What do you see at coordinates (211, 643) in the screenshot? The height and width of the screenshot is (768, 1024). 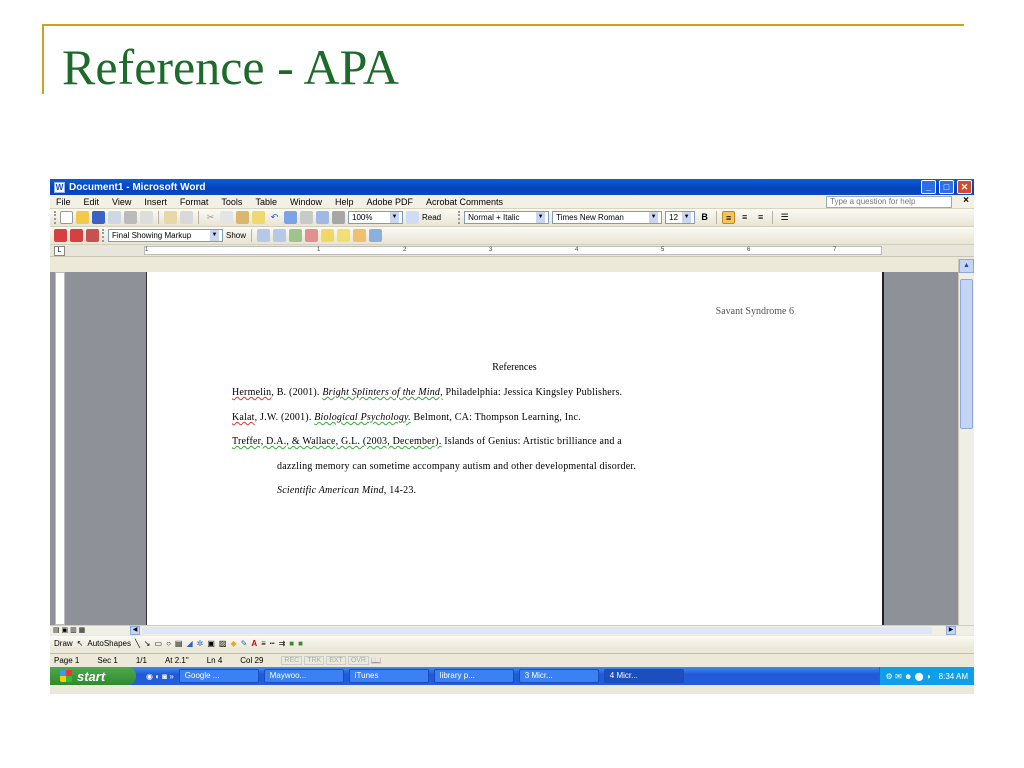 I see `clipart-icon: ▣` at bounding box center [211, 643].